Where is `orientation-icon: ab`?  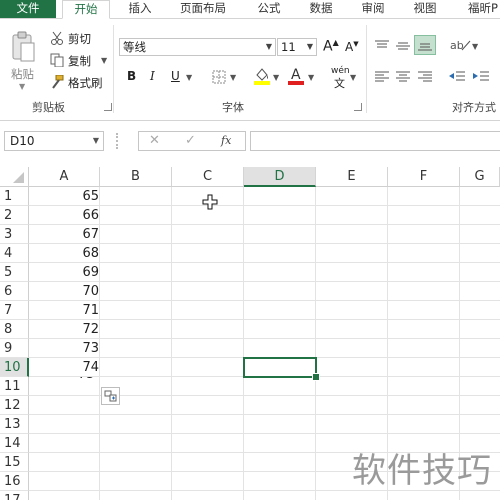 orientation-icon: ab is located at coordinates (461, 46).